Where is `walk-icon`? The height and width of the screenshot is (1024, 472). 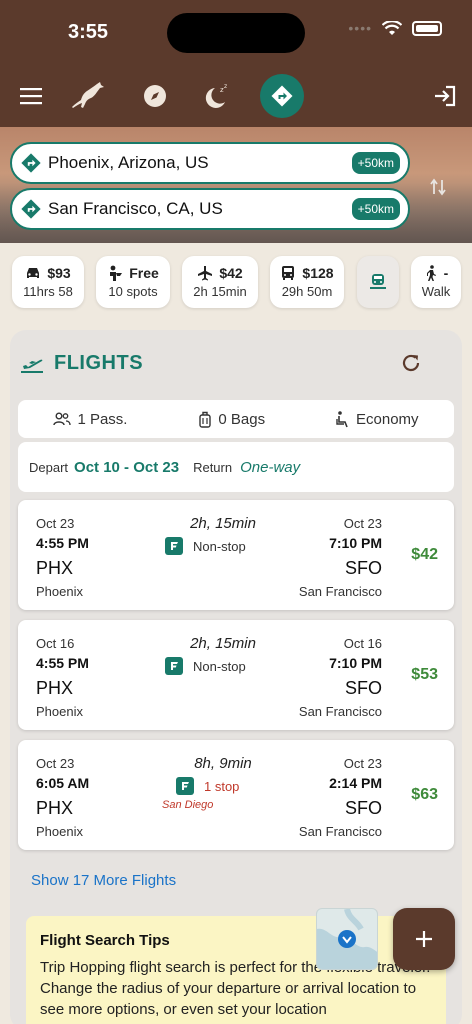 walk-icon is located at coordinates (431, 273).